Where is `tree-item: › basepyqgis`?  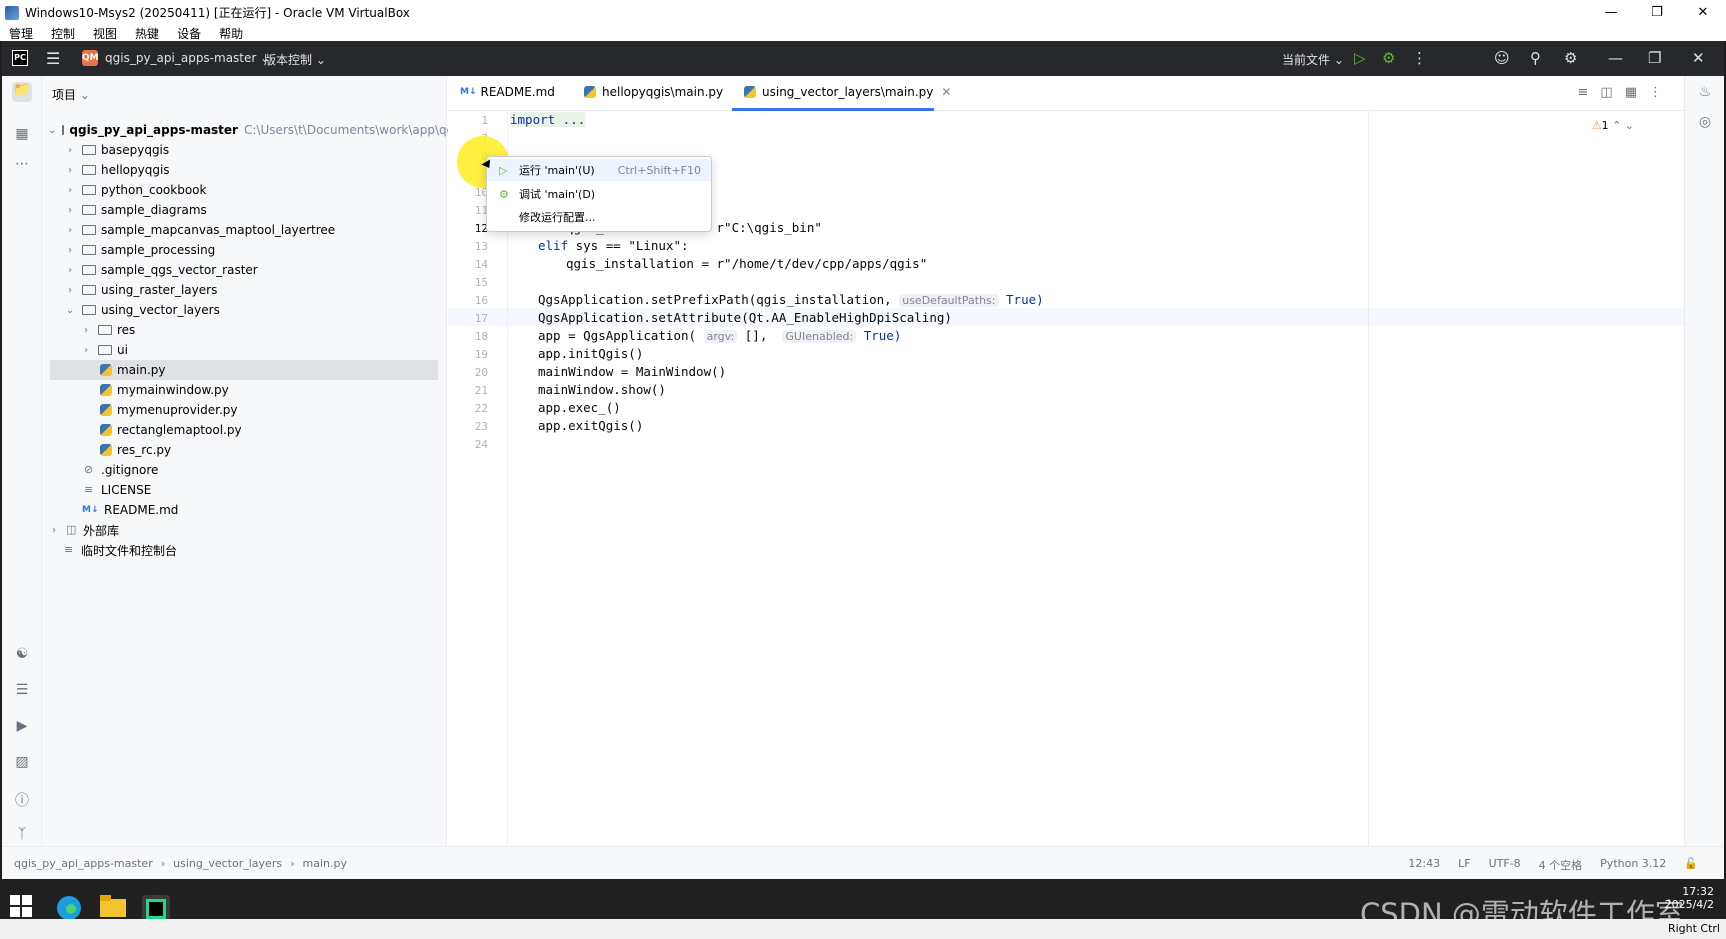 tree-item: › basepyqgis is located at coordinates (264, 150).